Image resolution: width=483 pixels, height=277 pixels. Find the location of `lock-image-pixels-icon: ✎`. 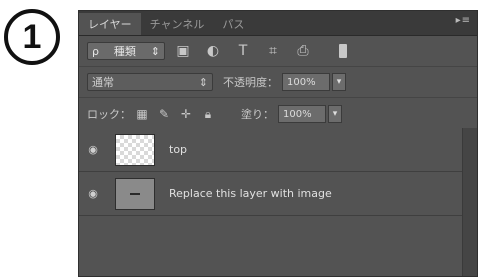

lock-image-pixels-icon: ✎ is located at coordinates (164, 114).